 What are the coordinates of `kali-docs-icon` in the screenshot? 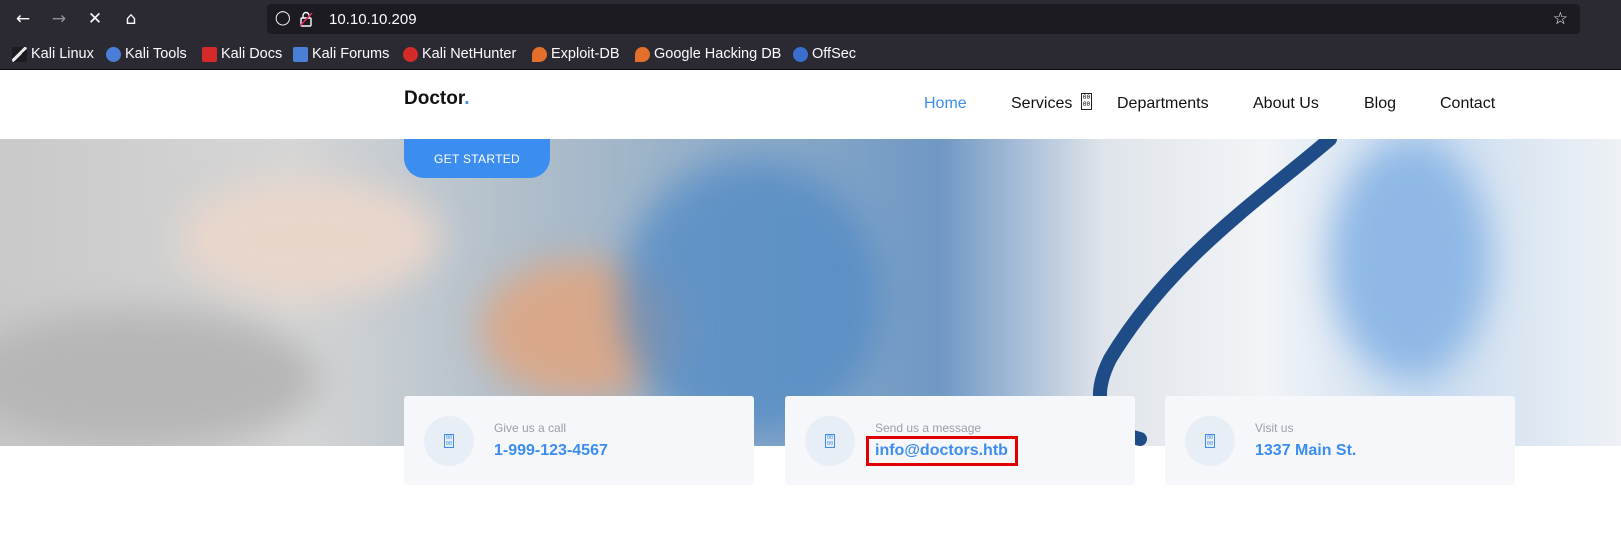 It's located at (209, 54).